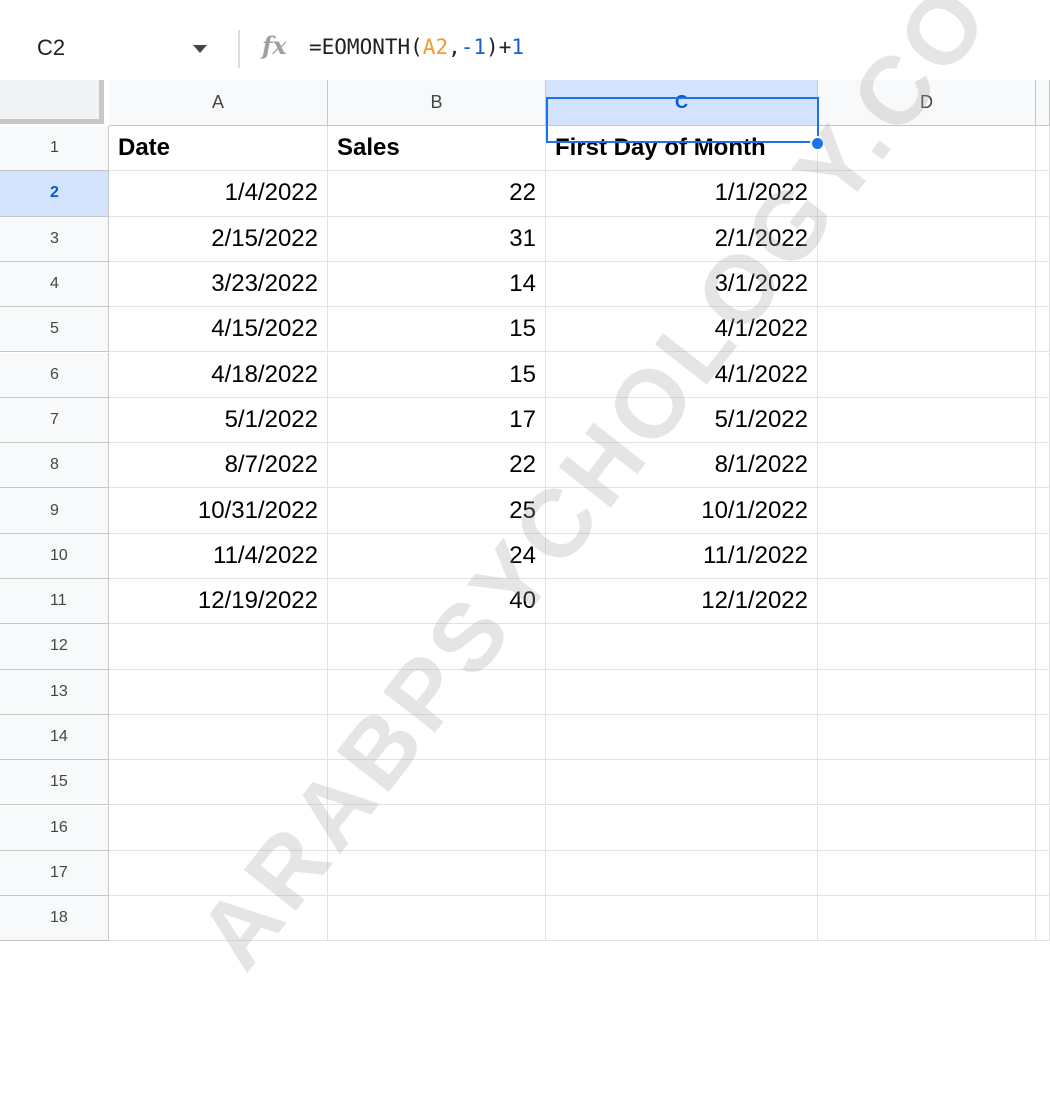  I want to click on column-header-b: B, so click(437, 103).